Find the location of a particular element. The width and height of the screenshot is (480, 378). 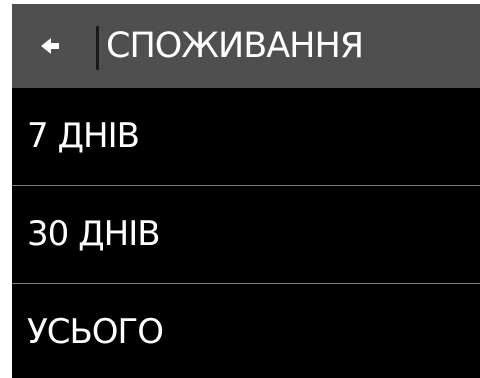

menu-item-label: 7 ДНІВ is located at coordinates (83, 136).